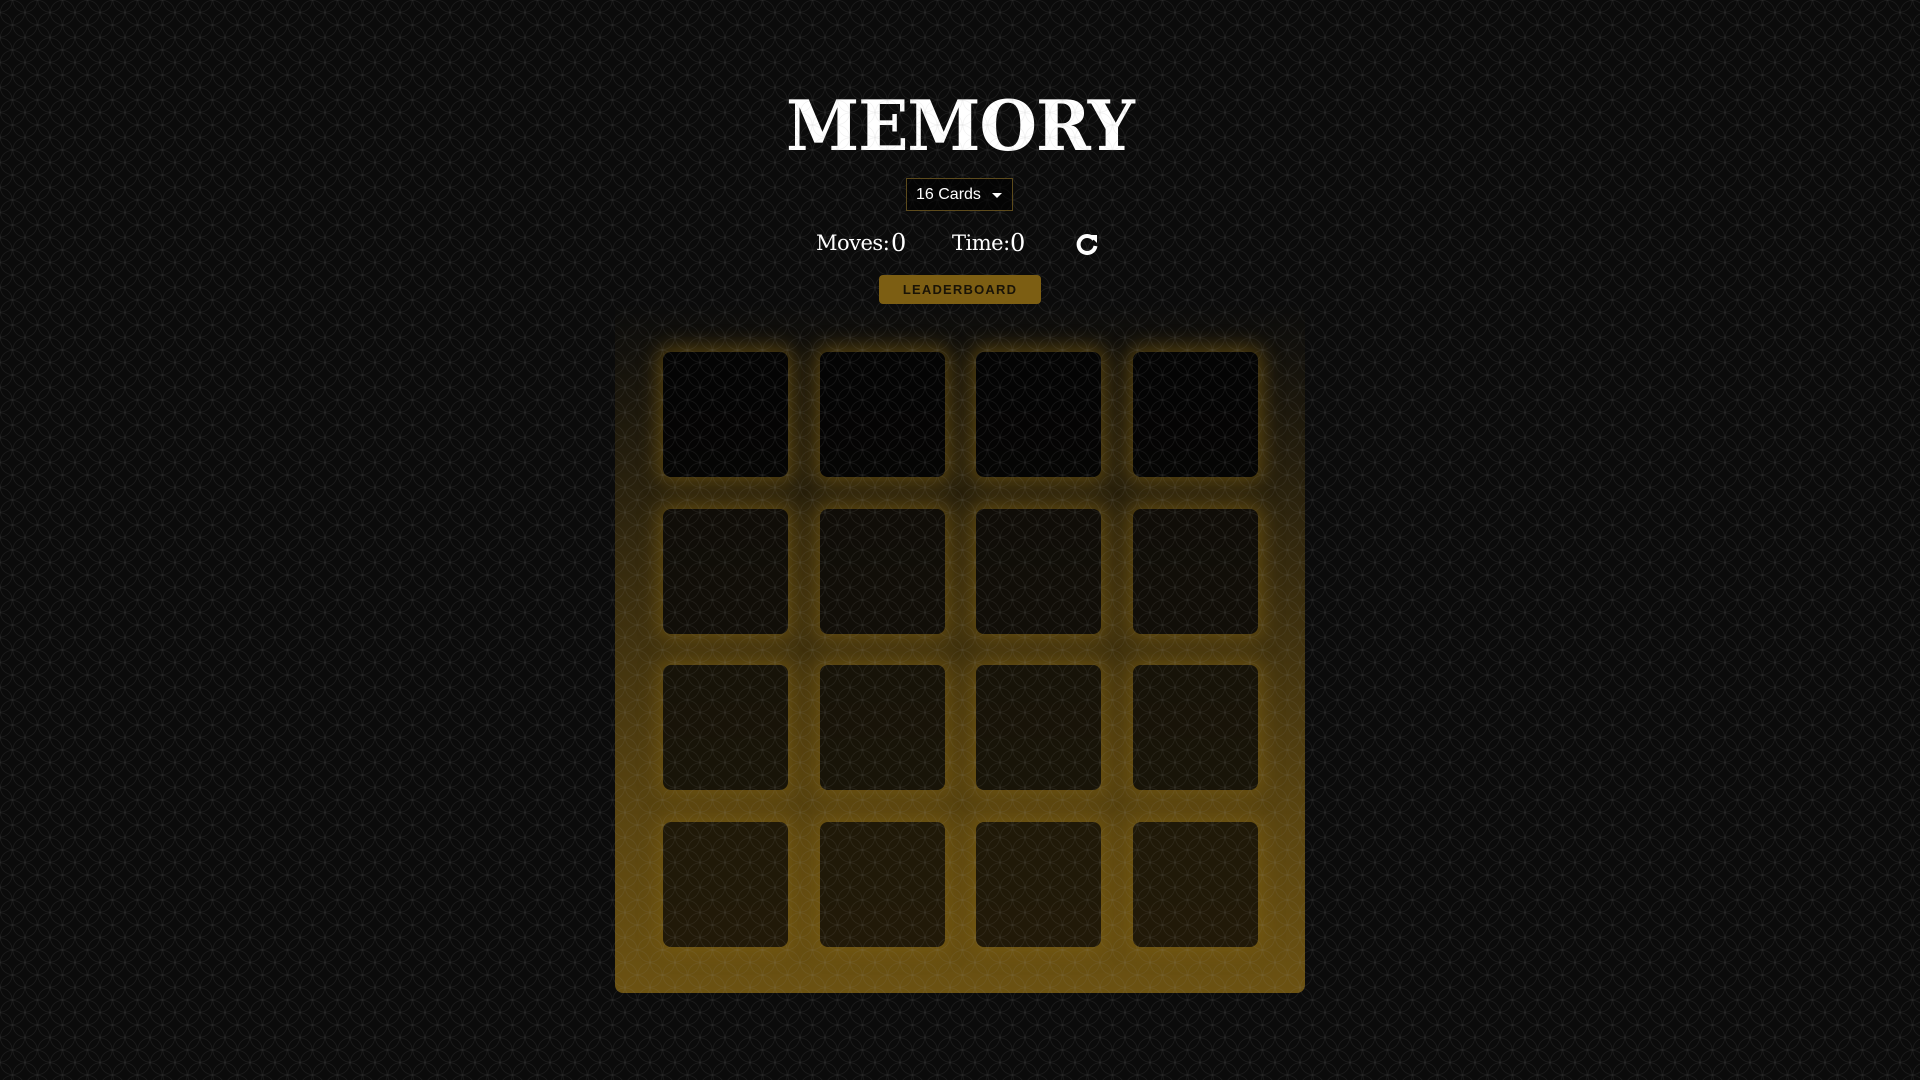  I want to click on restart-button, so click(1087, 244).